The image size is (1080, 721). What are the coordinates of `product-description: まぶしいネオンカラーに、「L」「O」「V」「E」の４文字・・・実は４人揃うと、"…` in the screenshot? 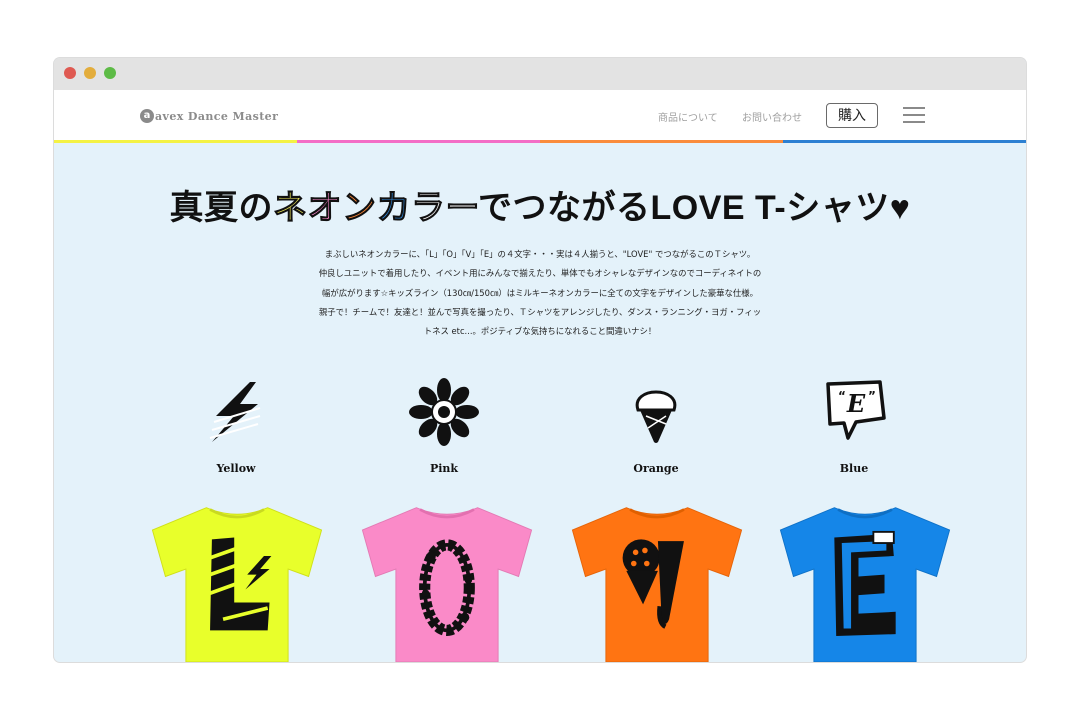 It's located at (540, 293).